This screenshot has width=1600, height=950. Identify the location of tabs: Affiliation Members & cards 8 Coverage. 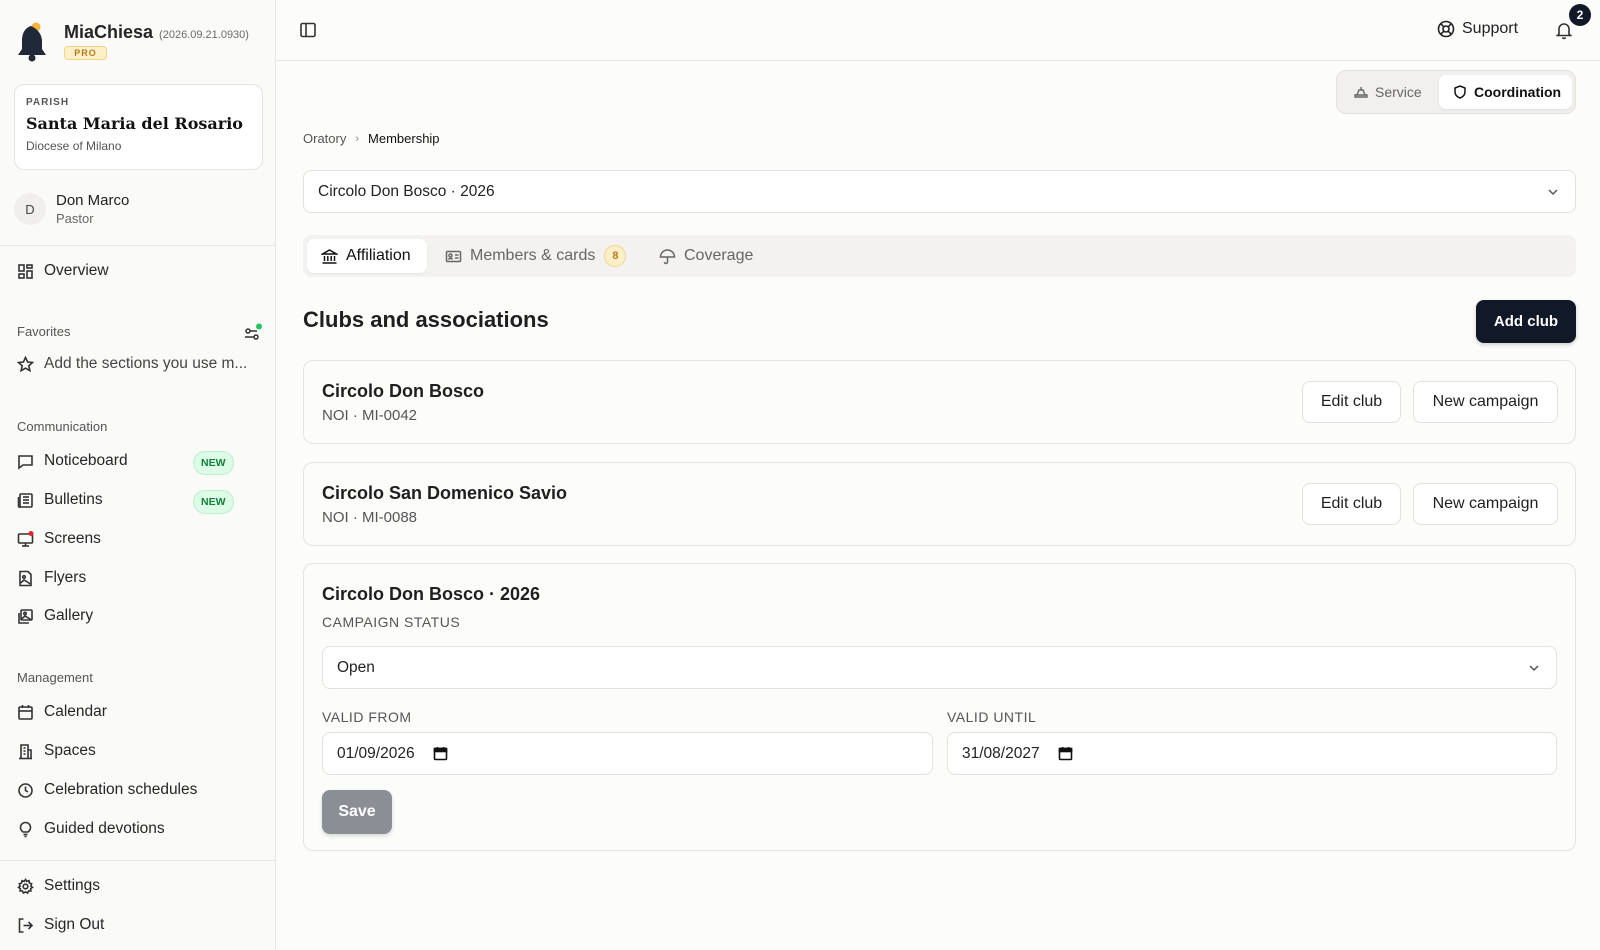
(939, 256).